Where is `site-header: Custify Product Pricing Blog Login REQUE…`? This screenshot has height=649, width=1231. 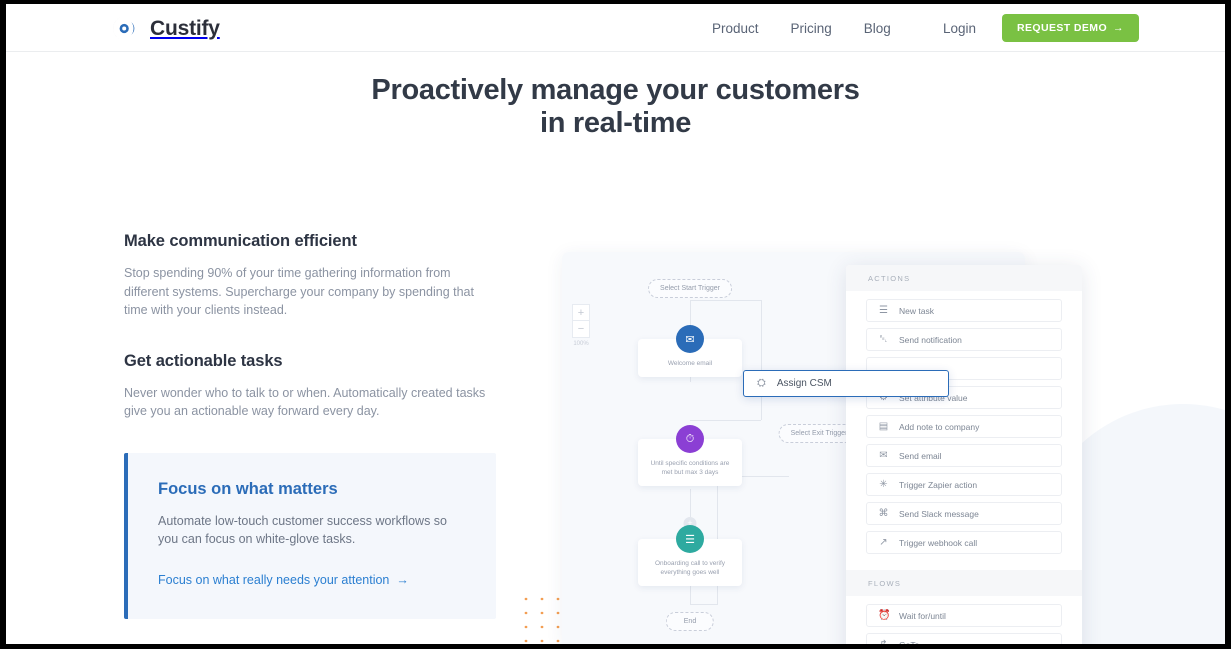 site-header: Custify Product Pricing Blog Login REQUE… is located at coordinates (615, 28).